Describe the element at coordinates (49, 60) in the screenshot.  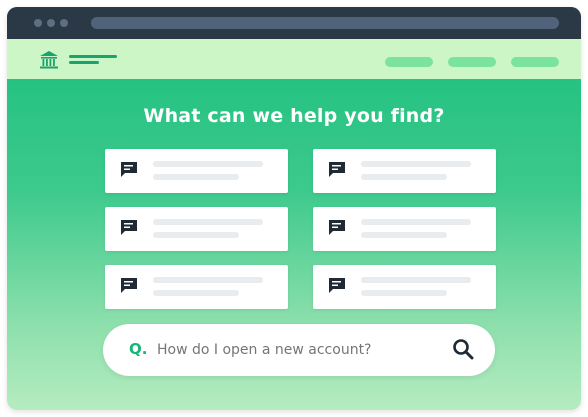
I see `bank-icon` at that location.